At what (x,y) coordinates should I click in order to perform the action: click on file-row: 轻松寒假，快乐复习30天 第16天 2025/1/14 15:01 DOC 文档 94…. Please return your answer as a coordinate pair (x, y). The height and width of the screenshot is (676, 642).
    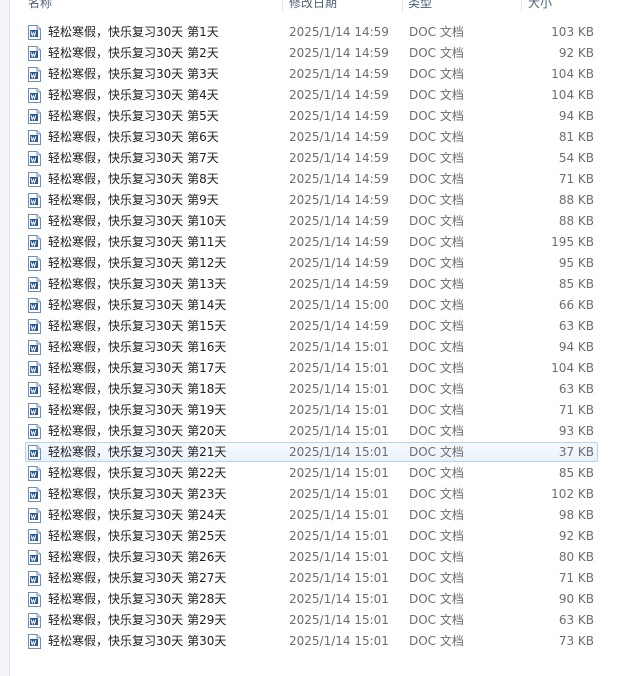
    Looking at the image, I should click on (311, 347).